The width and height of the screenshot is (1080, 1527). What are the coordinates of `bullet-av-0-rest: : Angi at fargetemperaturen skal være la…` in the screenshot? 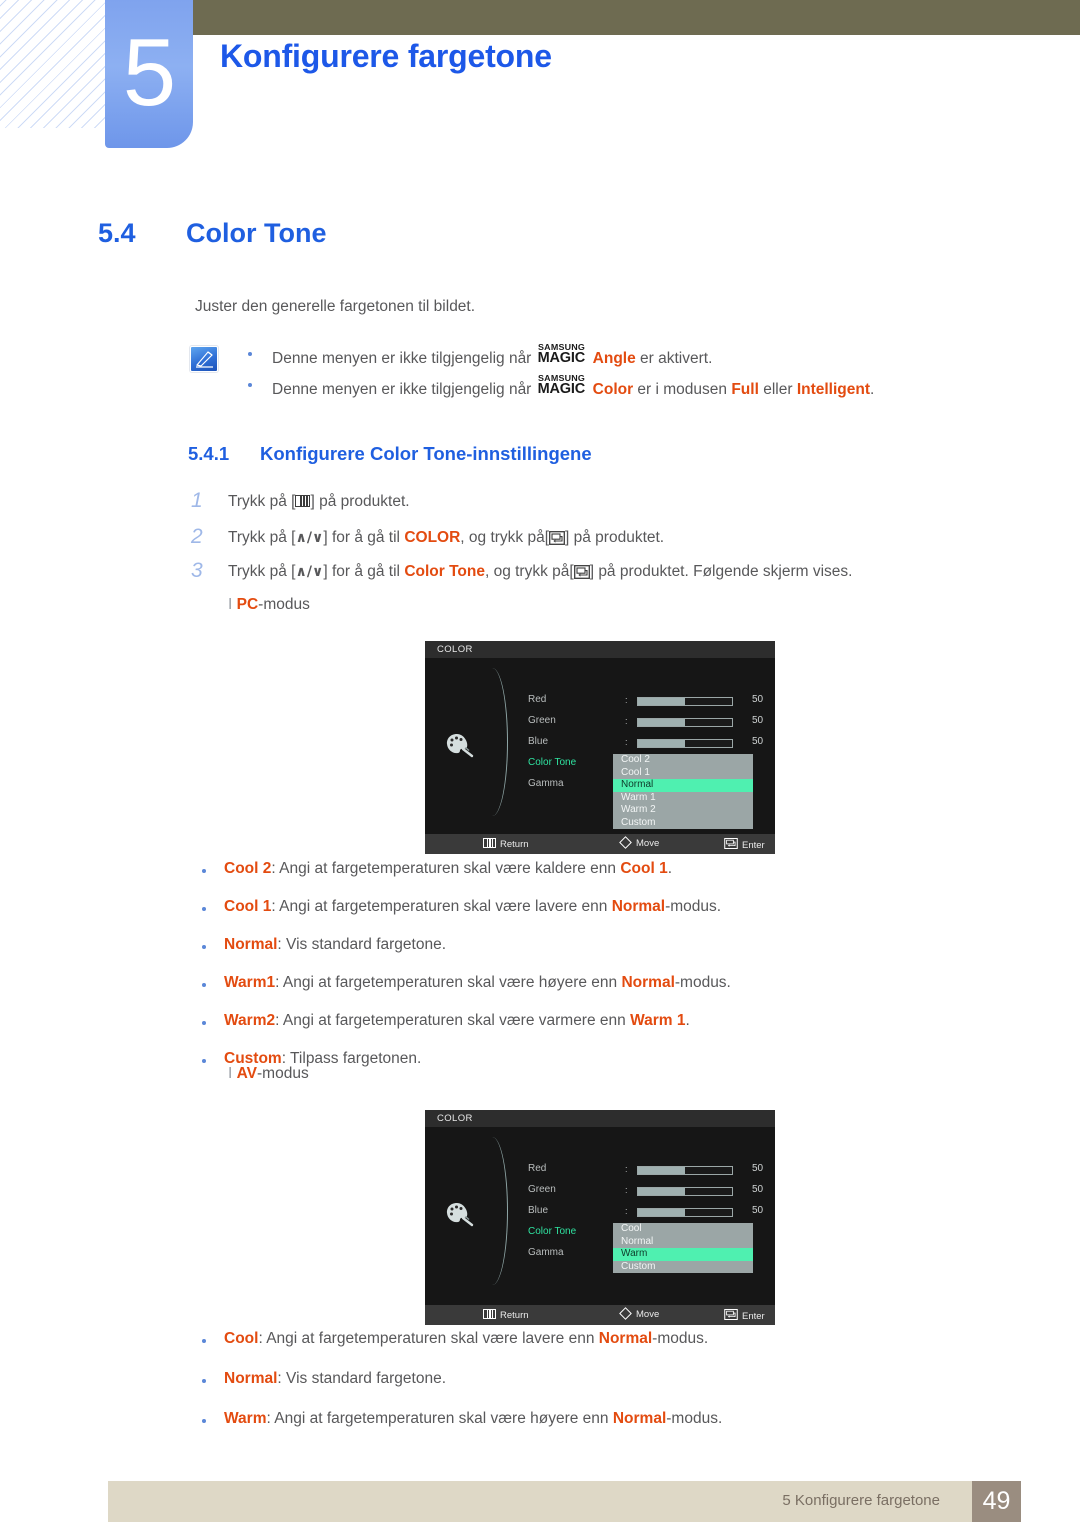 It's located at (428, 1338).